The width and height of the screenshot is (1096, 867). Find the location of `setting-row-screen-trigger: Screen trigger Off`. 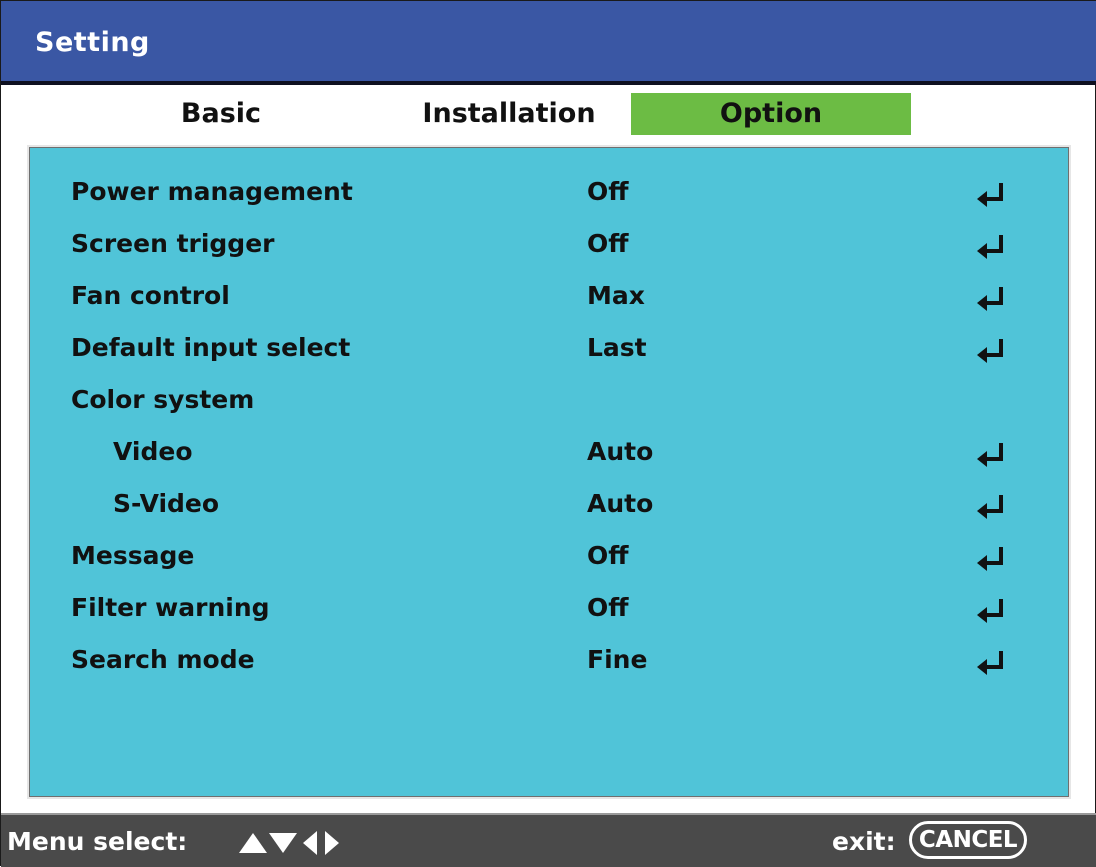

setting-row-screen-trigger: Screen trigger Off is located at coordinates (549, 245).